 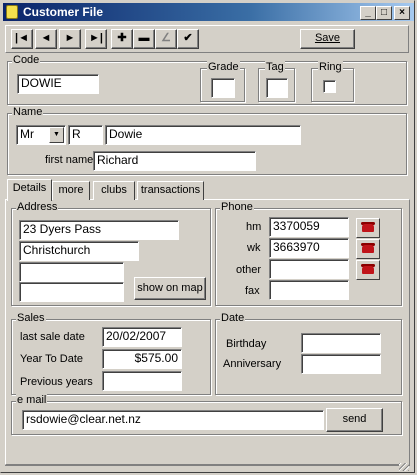 I want to click on status-bar, so click(x=207, y=468).